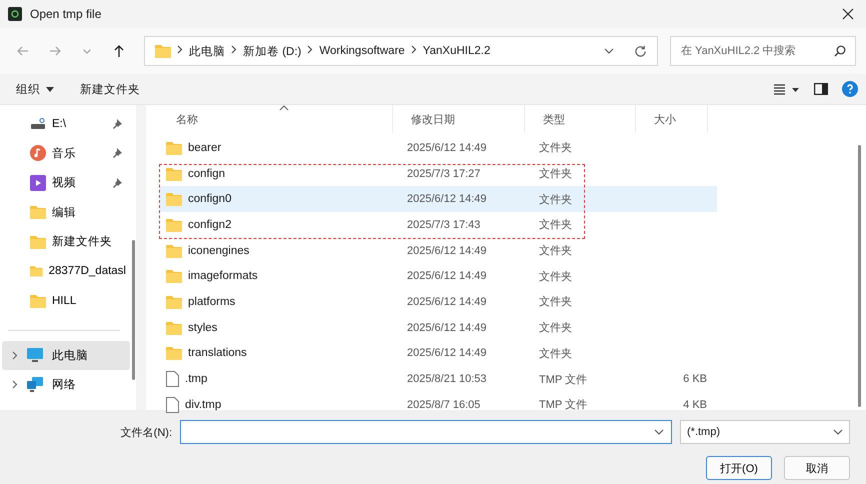  I want to click on file-row: imageformats 2025/6/12 14:49 文件夹, so click(438, 276).